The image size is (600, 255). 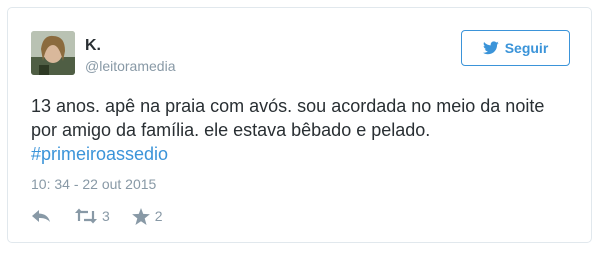 I want to click on follow-button-label: Seguir, so click(x=526, y=48).